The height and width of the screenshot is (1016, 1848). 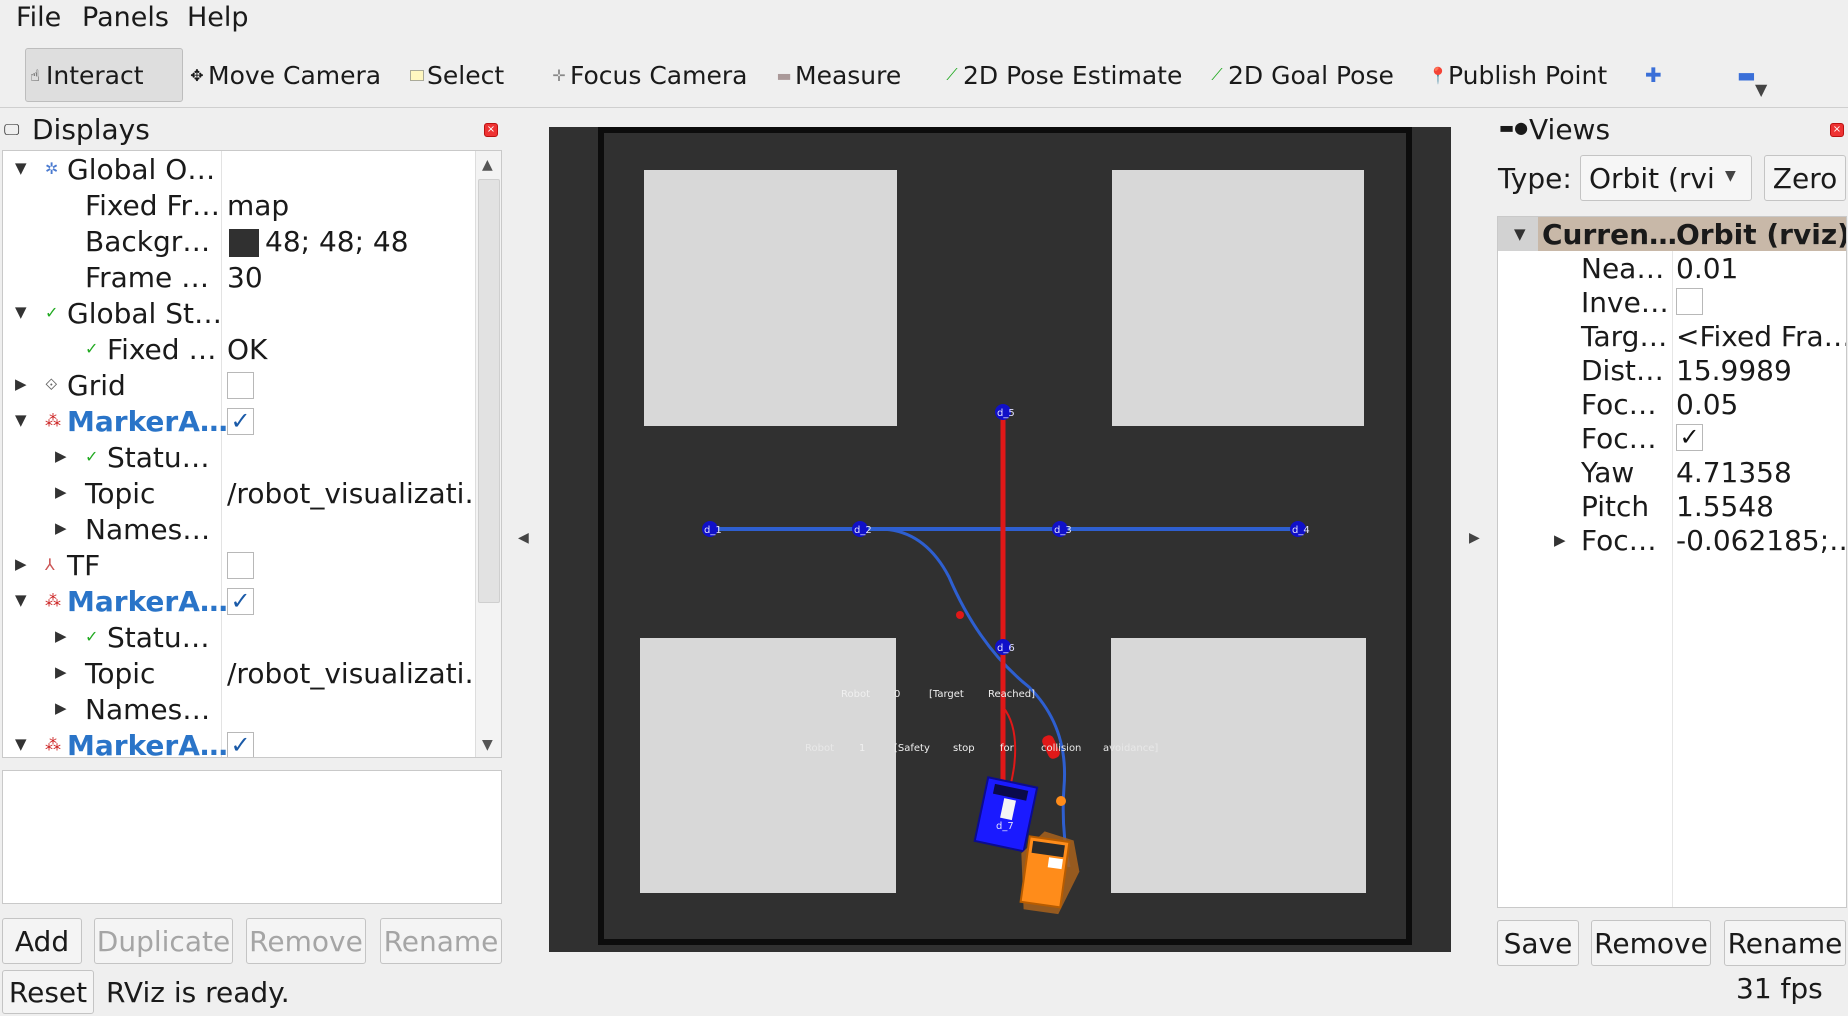 I want to click on tree-row-background: Backgr… 48; 48; 48, so click(x=239, y=241).